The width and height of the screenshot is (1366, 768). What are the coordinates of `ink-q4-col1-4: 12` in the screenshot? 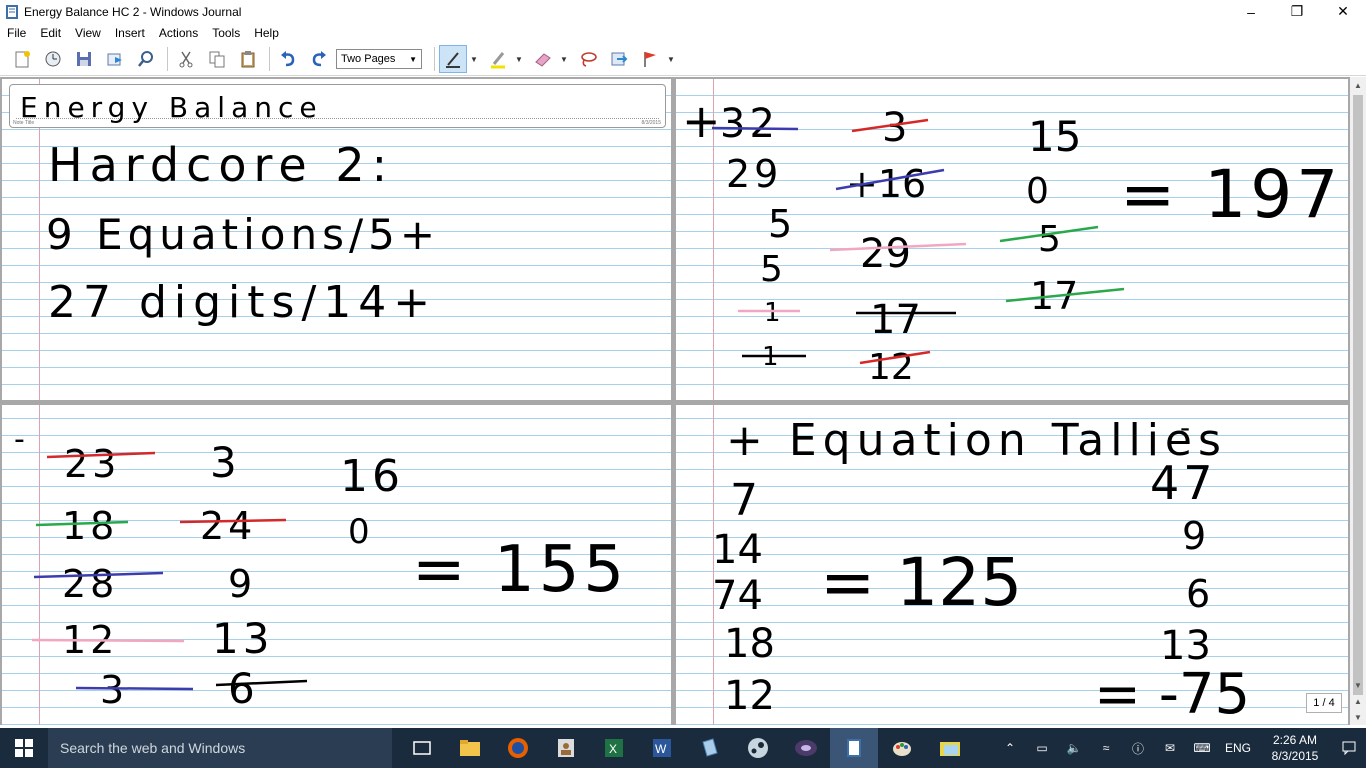 It's located at (749, 696).